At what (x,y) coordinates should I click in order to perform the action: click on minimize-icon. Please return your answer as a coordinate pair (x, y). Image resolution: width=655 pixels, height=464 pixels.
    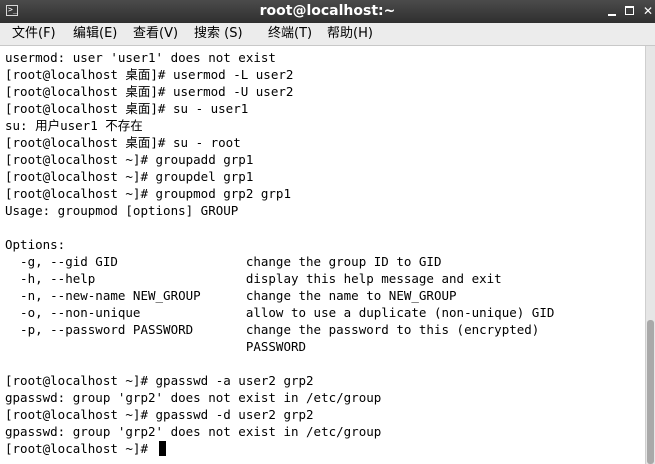
    Looking at the image, I should click on (612, 15).